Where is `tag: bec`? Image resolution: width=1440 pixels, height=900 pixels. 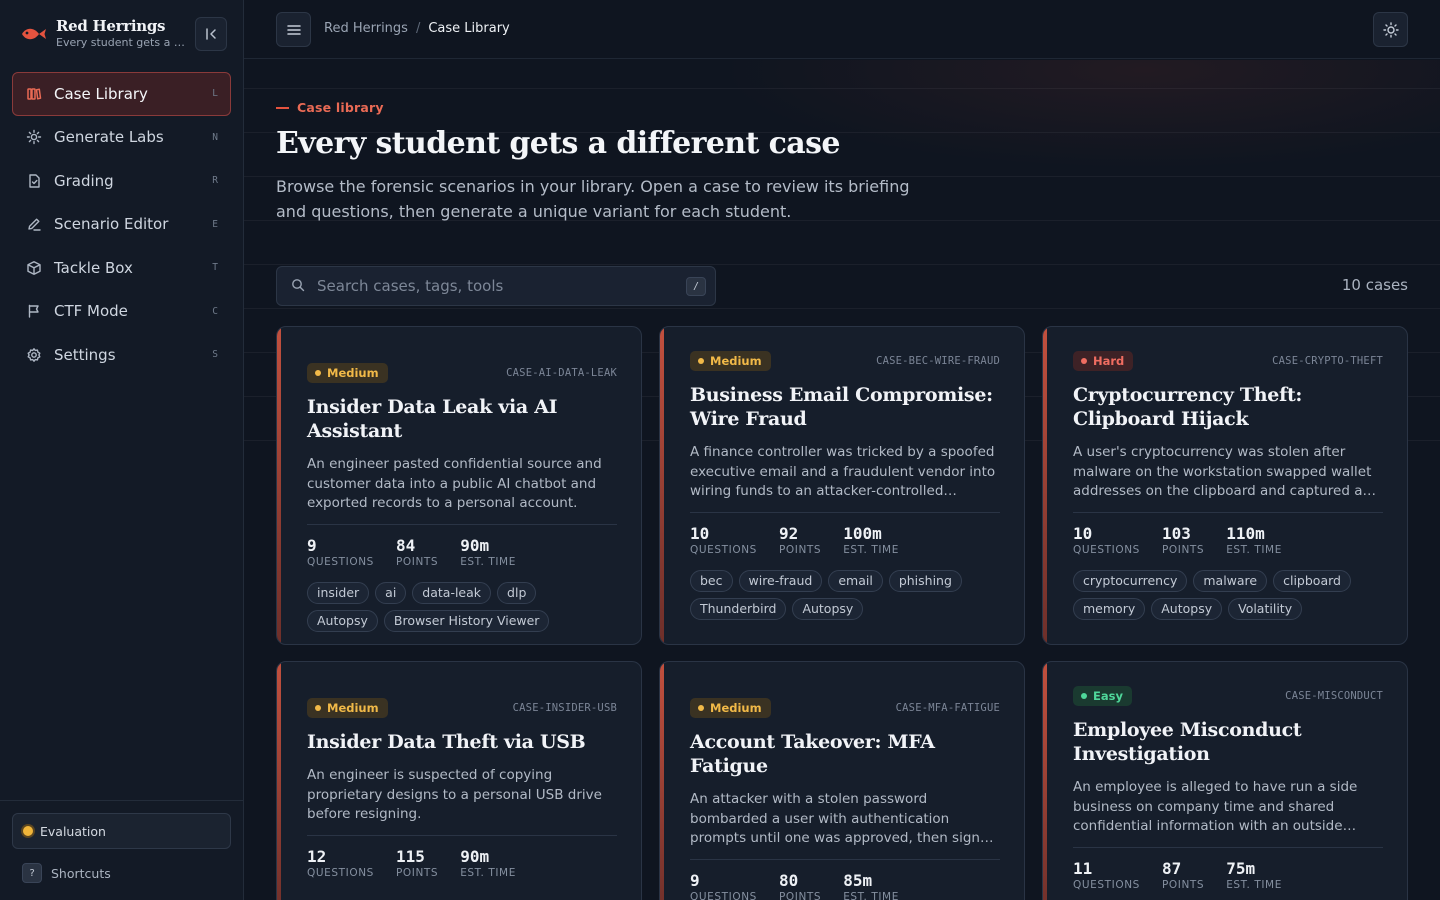 tag: bec is located at coordinates (711, 580).